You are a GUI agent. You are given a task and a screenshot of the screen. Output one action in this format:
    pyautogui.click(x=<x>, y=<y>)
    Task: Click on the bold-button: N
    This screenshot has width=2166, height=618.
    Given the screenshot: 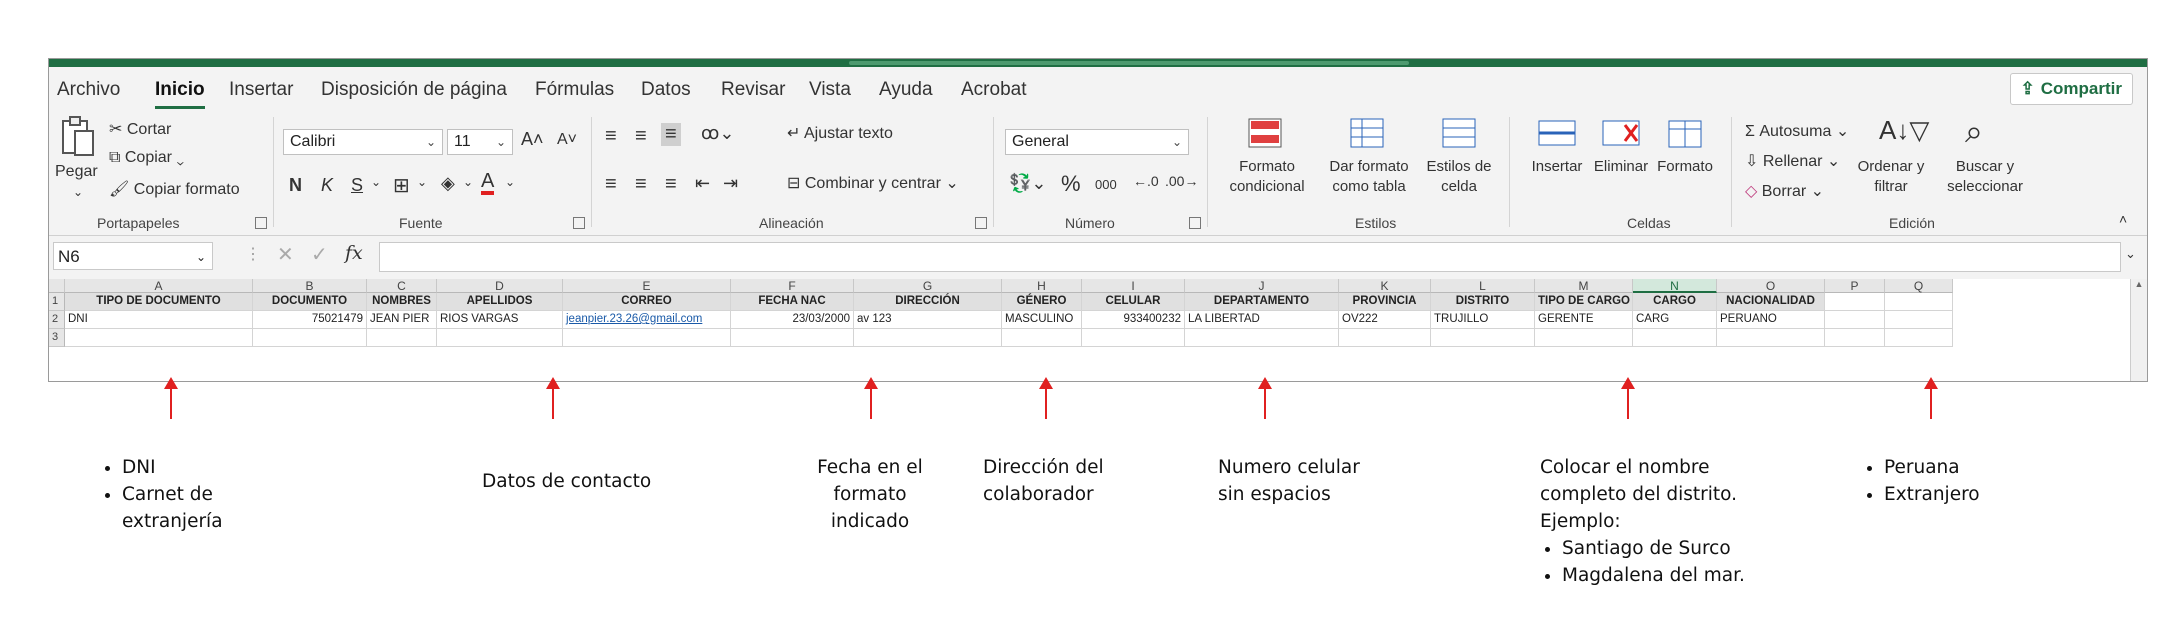 What is the action you would take?
    pyautogui.click(x=295, y=185)
    